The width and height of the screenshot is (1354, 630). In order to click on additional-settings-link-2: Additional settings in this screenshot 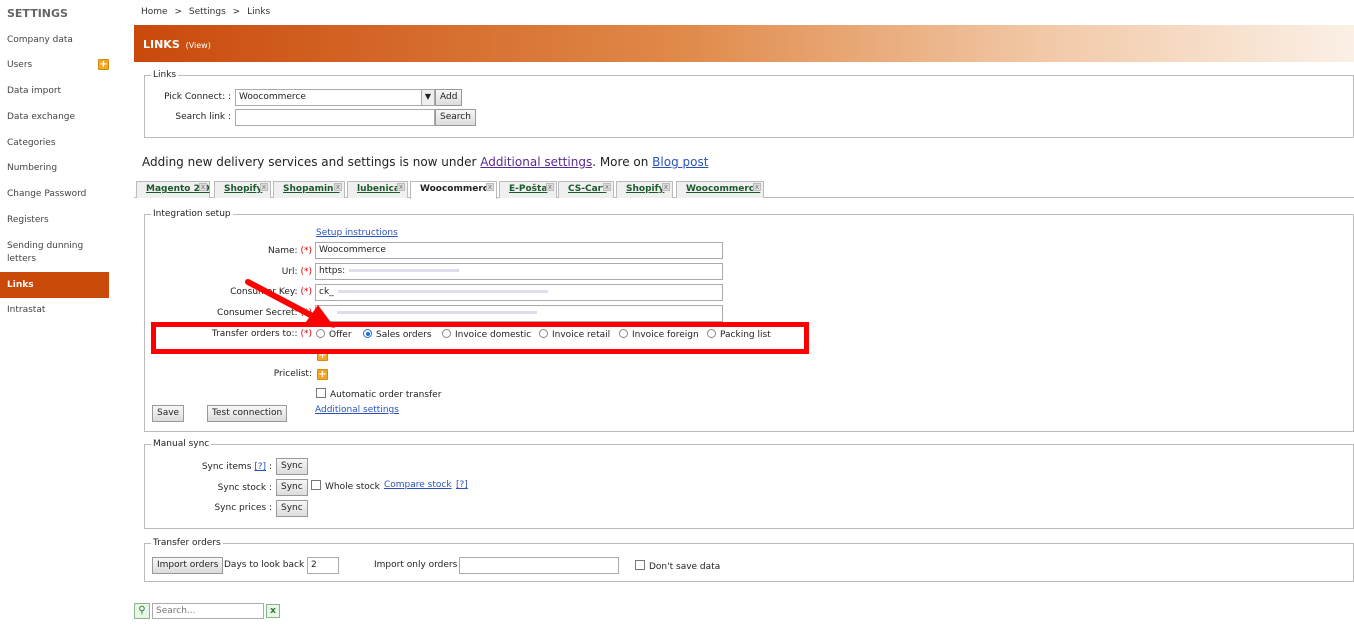, I will do `click(357, 410)`.